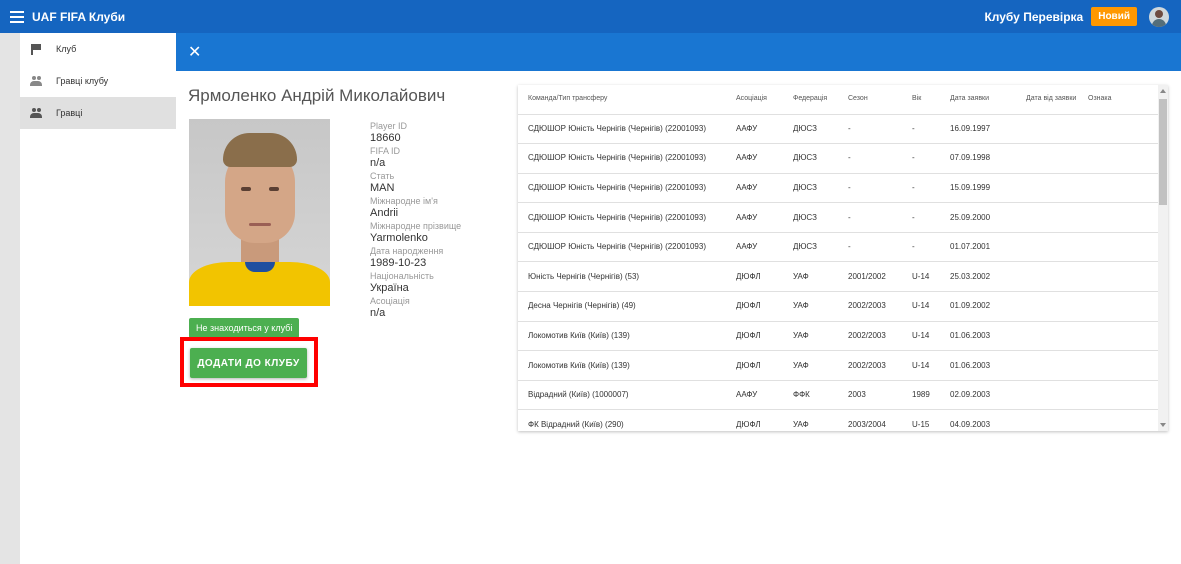  Describe the element at coordinates (978, 420) in the screenshot. I see `table-cell: 04.09.2003` at that location.